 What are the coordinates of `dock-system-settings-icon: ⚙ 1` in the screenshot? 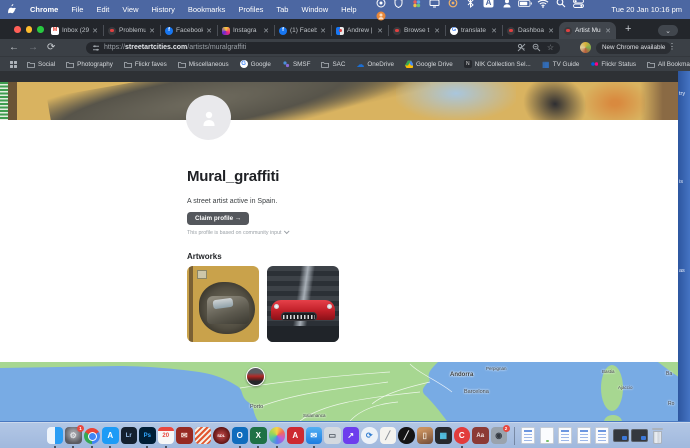 It's located at (74, 436).